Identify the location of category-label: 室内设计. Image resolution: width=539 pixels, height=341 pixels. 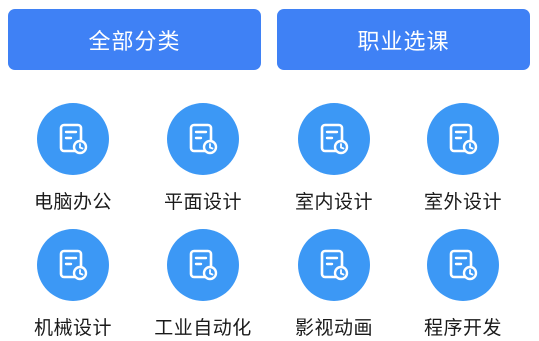
(333, 202).